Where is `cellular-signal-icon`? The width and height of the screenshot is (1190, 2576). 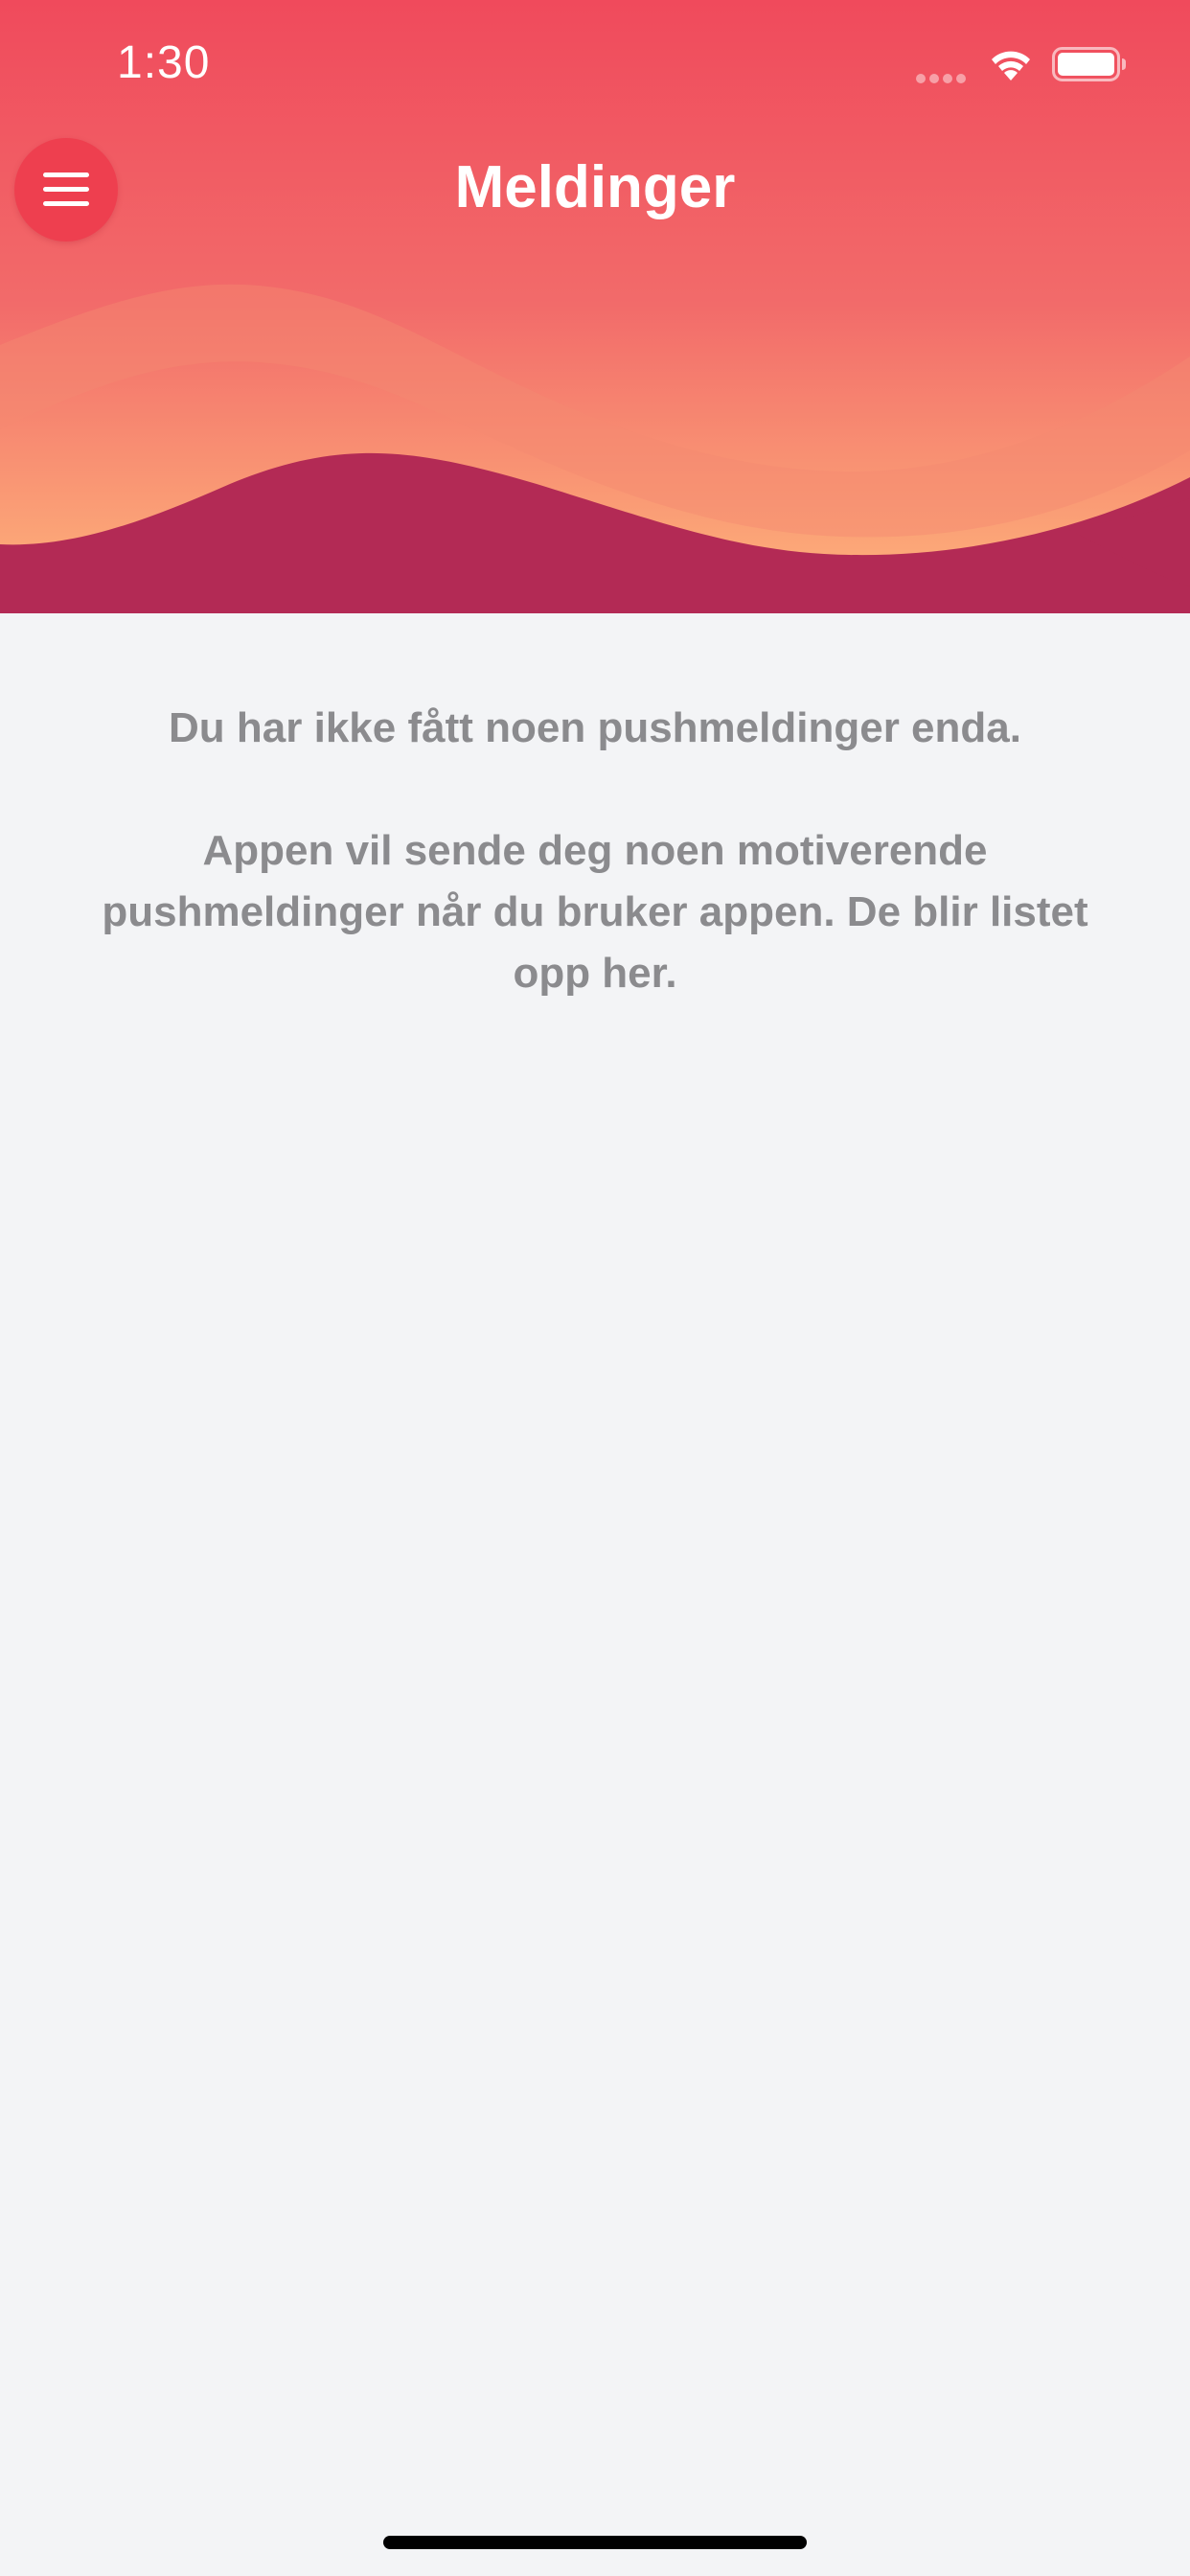
cellular-signal-icon is located at coordinates (944, 77).